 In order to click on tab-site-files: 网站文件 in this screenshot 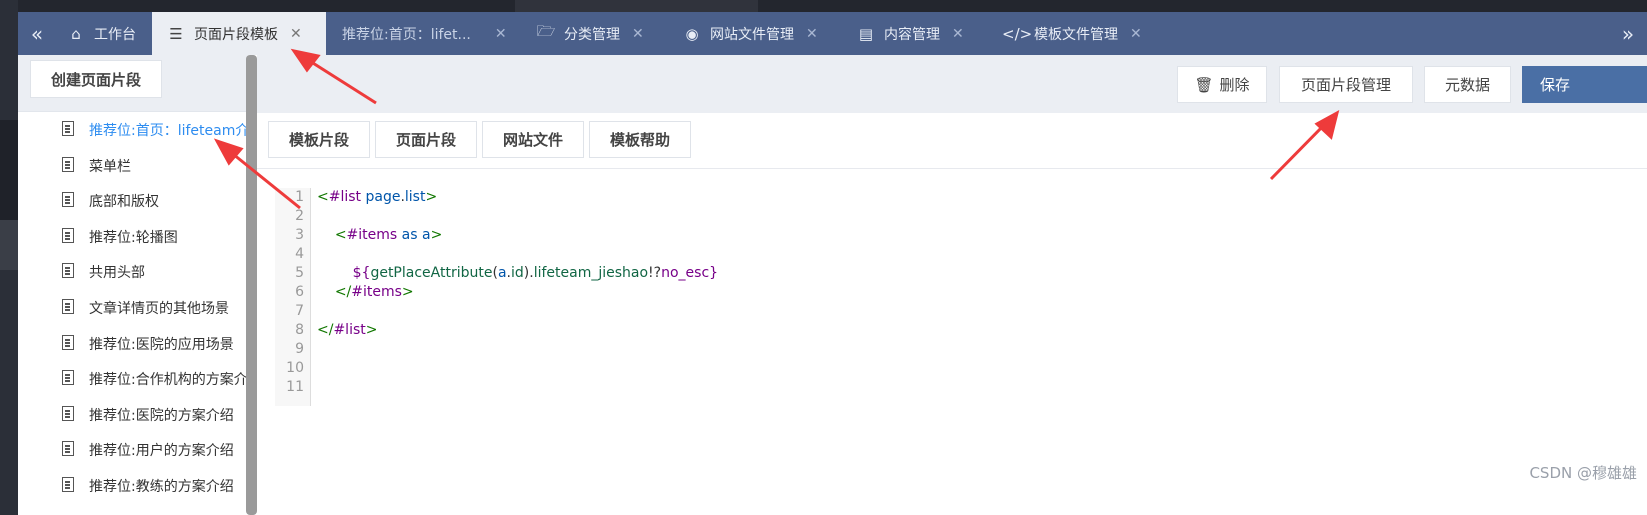, I will do `click(533, 139)`.